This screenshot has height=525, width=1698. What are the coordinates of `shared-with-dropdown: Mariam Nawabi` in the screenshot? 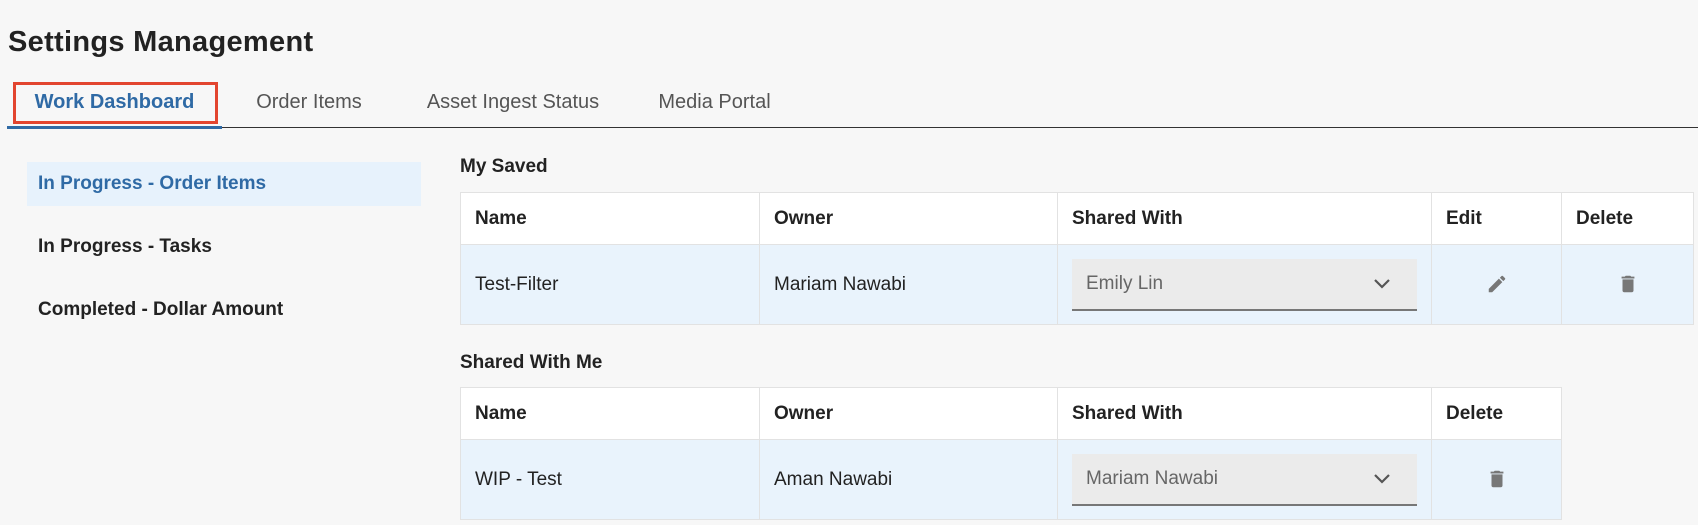 It's located at (1244, 479).